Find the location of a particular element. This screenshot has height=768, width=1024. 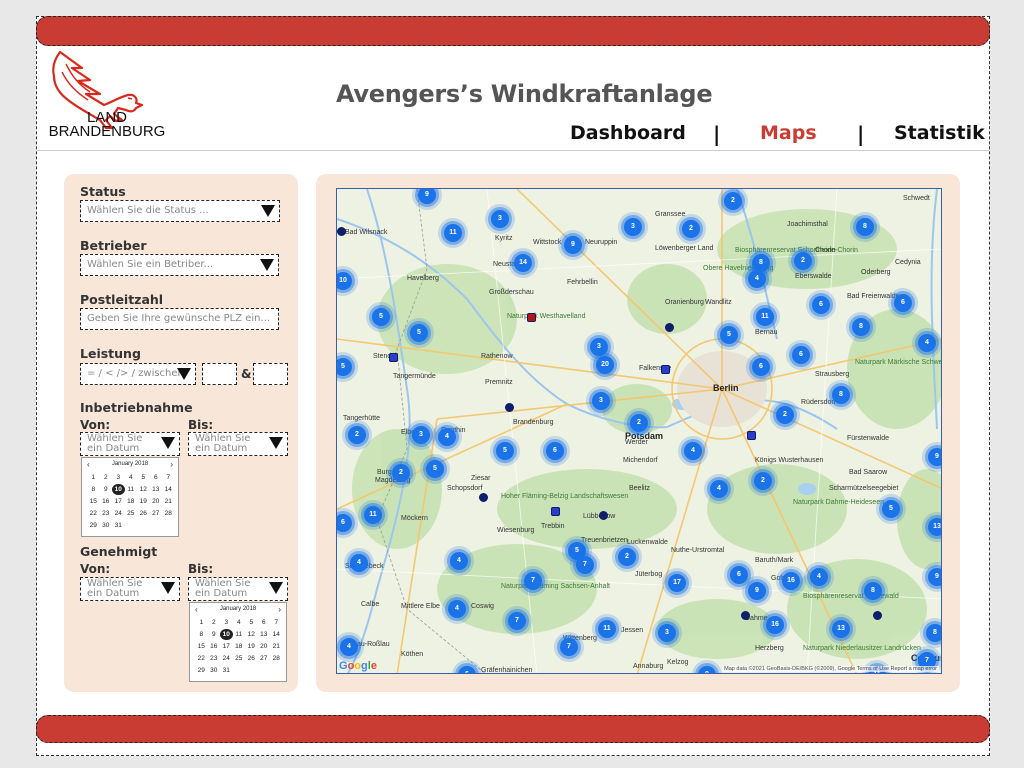

calendar-day: 13 is located at coordinates (264, 634).